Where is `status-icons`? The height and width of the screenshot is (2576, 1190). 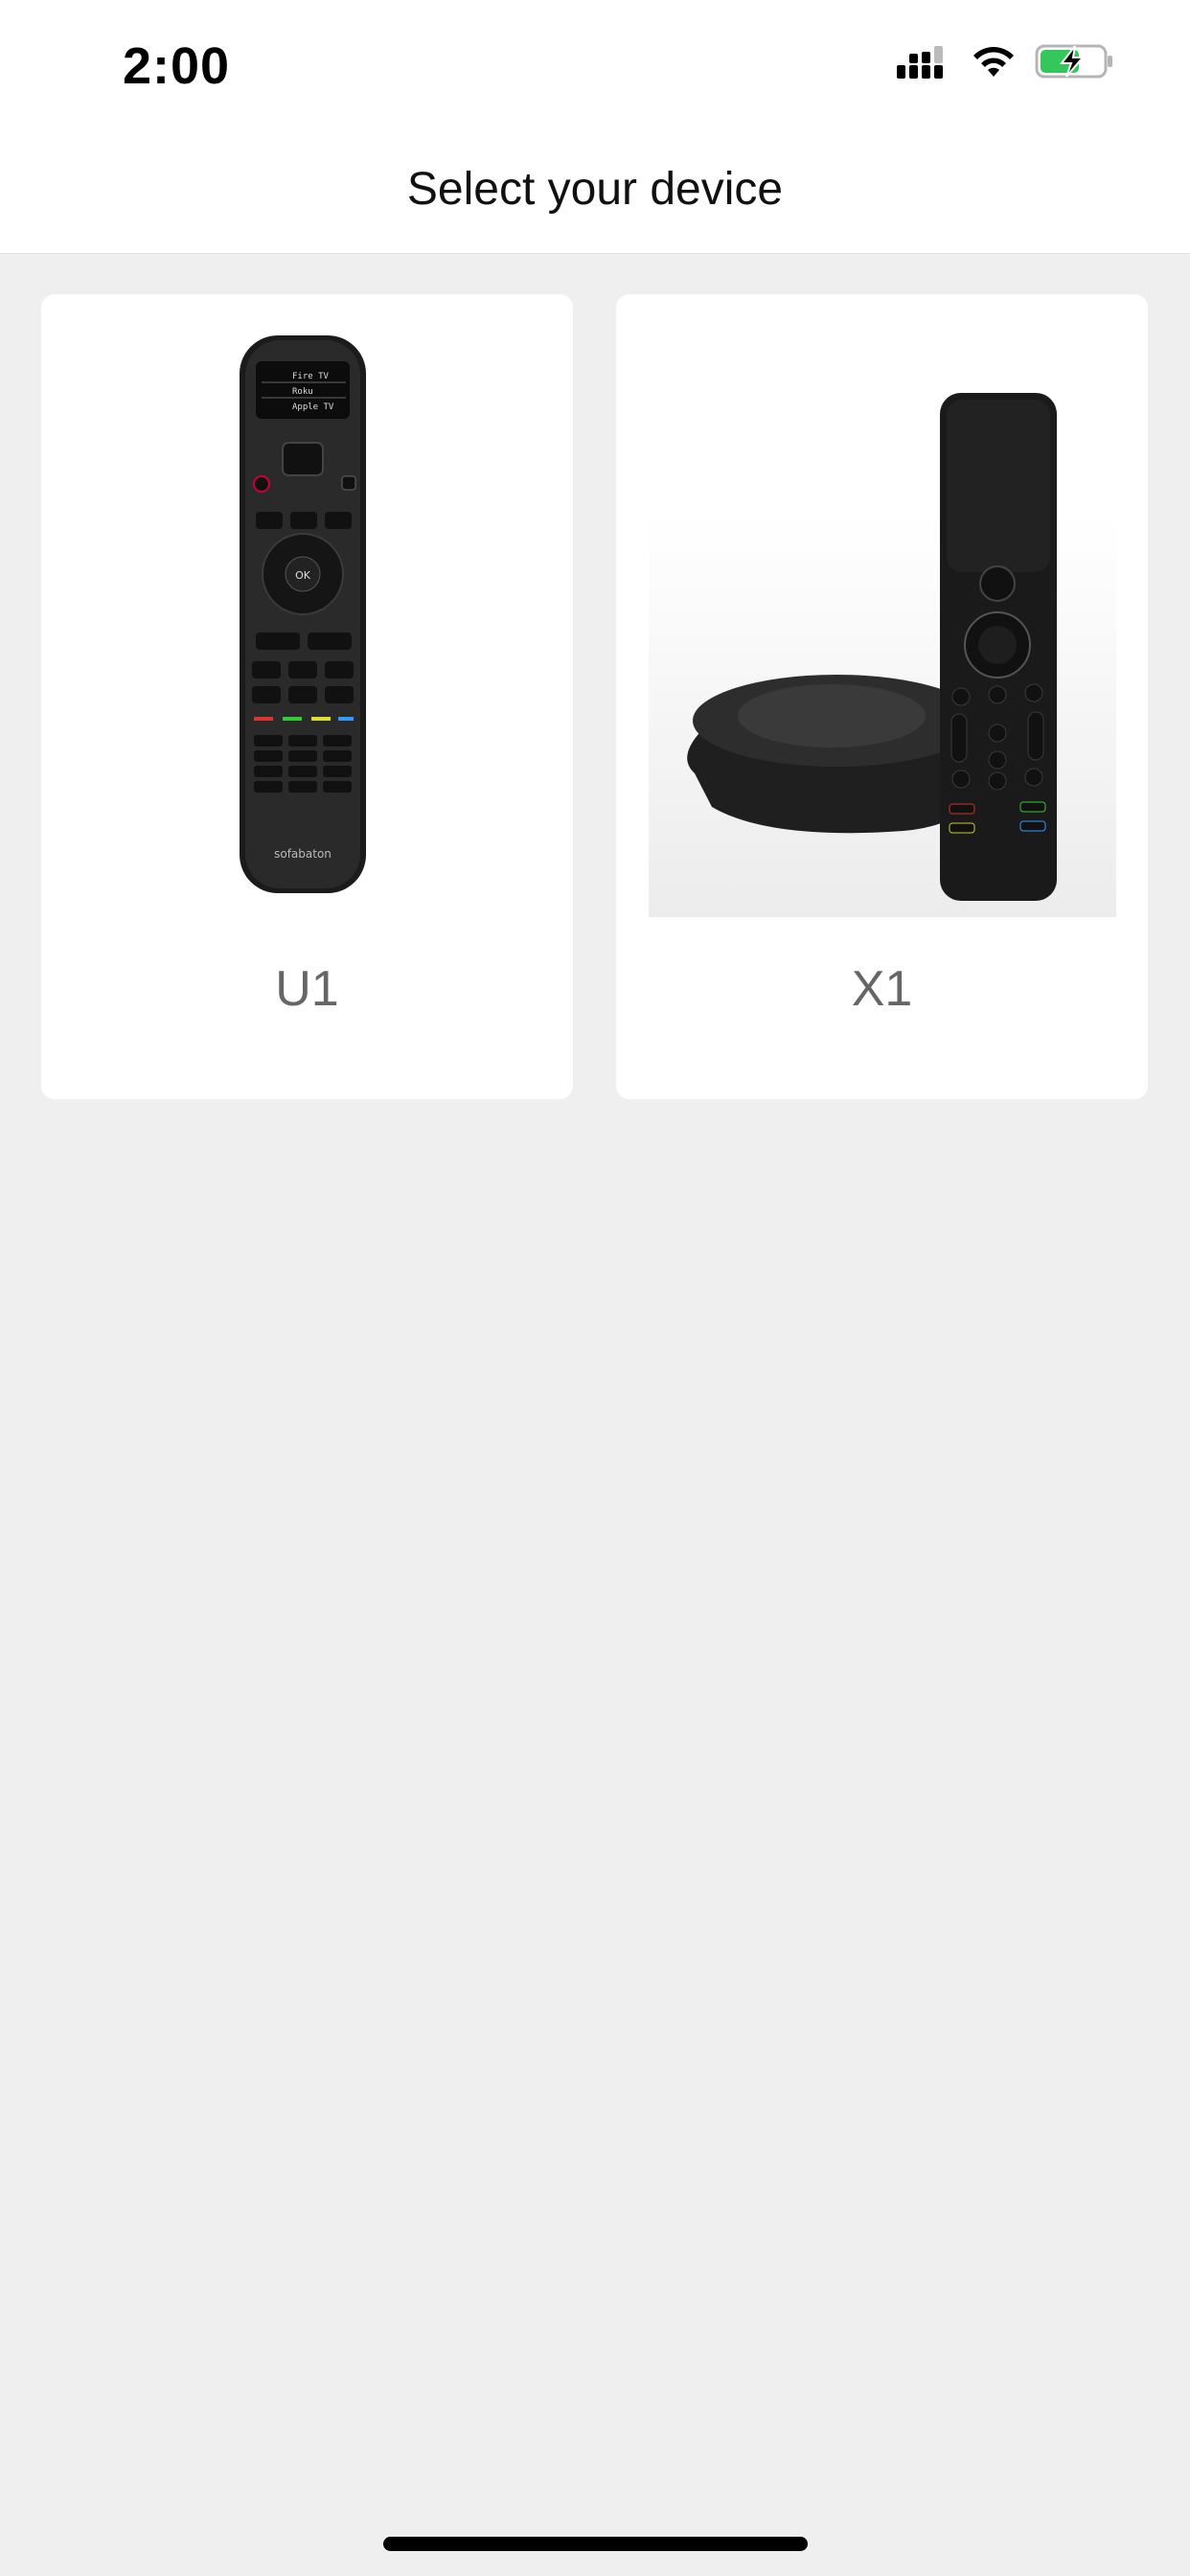
status-icons is located at coordinates (1005, 61).